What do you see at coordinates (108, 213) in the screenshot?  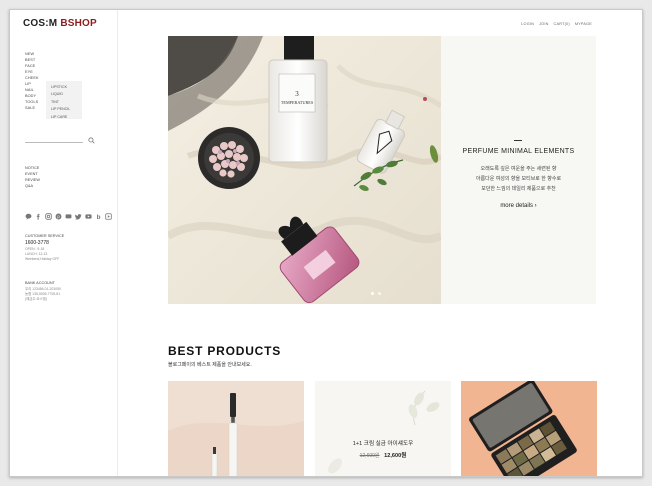 I see `play-icon` at bounding box center [108, 213].